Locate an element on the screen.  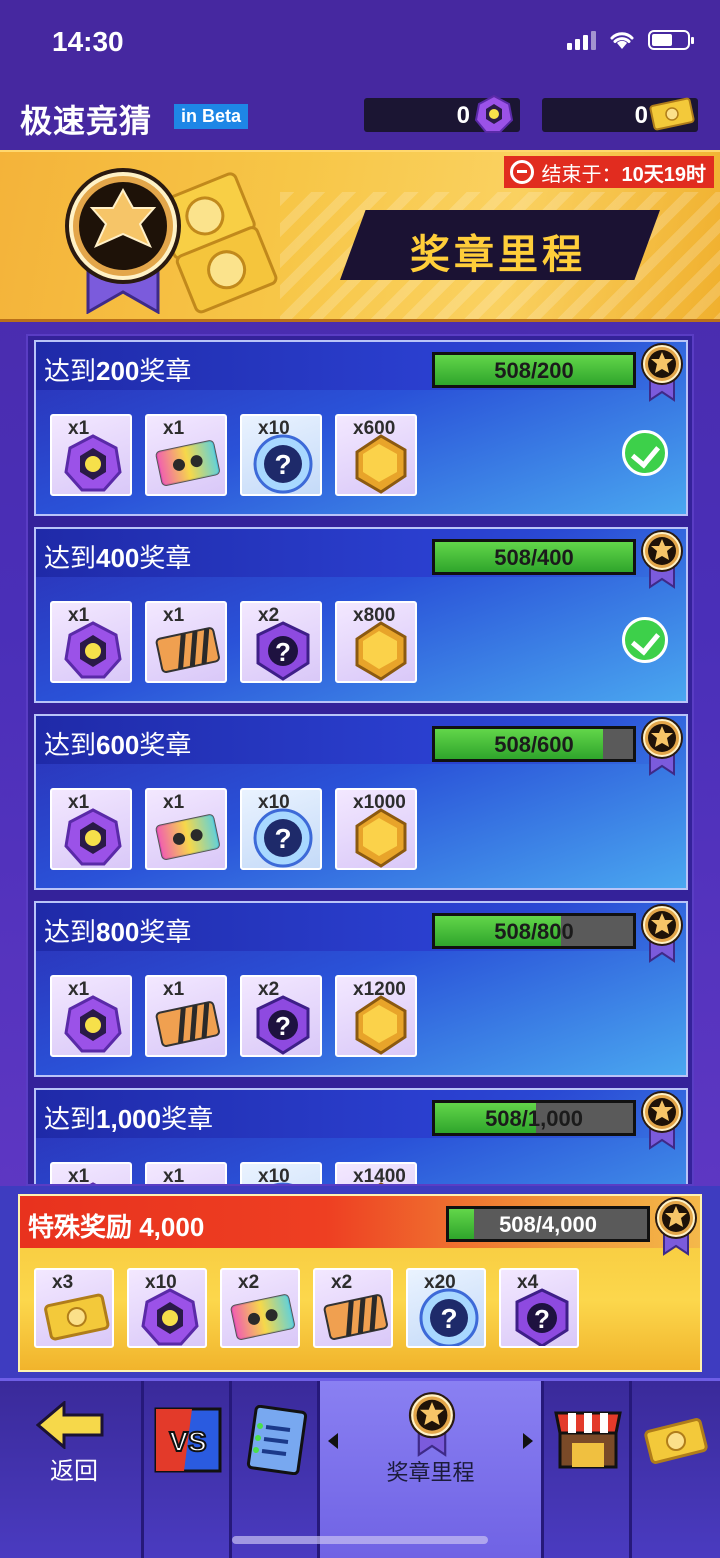
milestone-target: 1,000 is located at coordinates (129, 1119).